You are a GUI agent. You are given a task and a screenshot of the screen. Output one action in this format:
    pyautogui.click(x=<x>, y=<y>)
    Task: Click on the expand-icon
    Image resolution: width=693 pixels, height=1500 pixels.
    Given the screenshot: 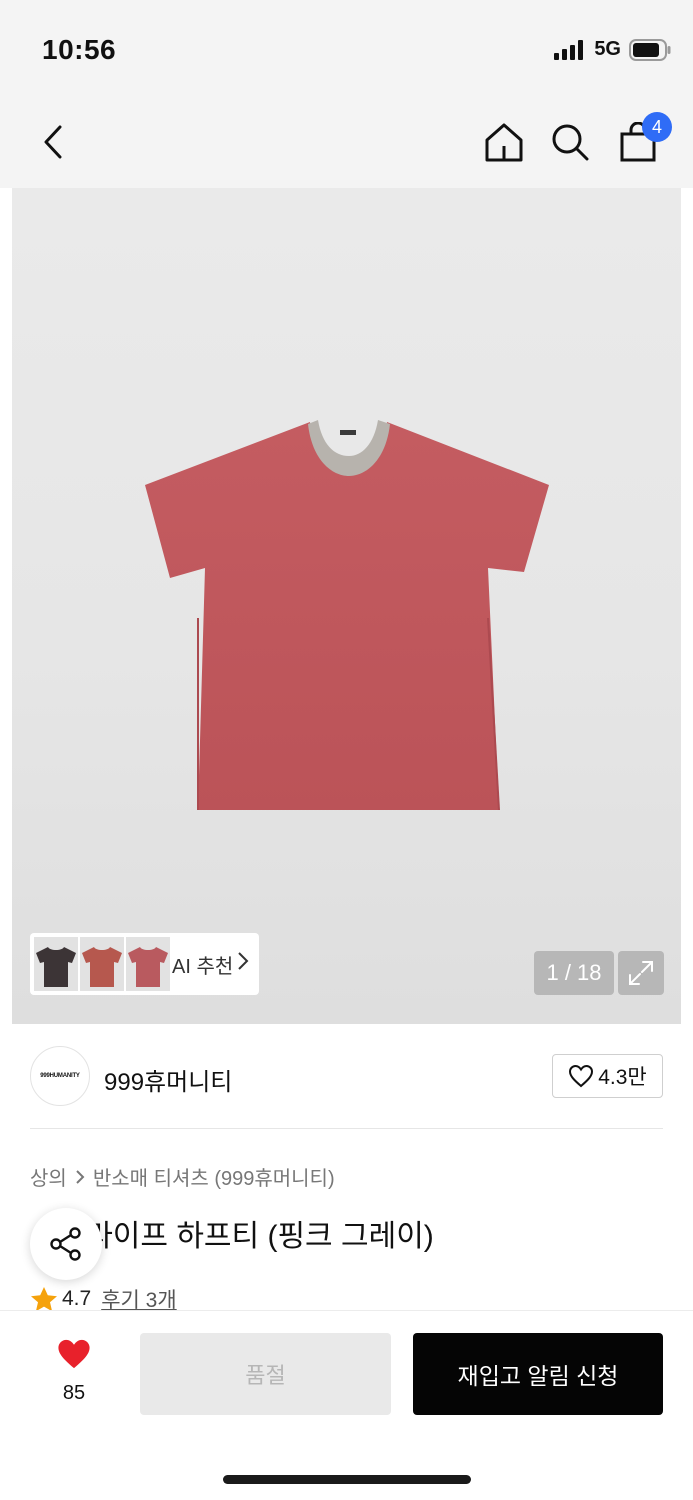 What is the action you would take?
    pyautogui.click(x=641, y=973)
    